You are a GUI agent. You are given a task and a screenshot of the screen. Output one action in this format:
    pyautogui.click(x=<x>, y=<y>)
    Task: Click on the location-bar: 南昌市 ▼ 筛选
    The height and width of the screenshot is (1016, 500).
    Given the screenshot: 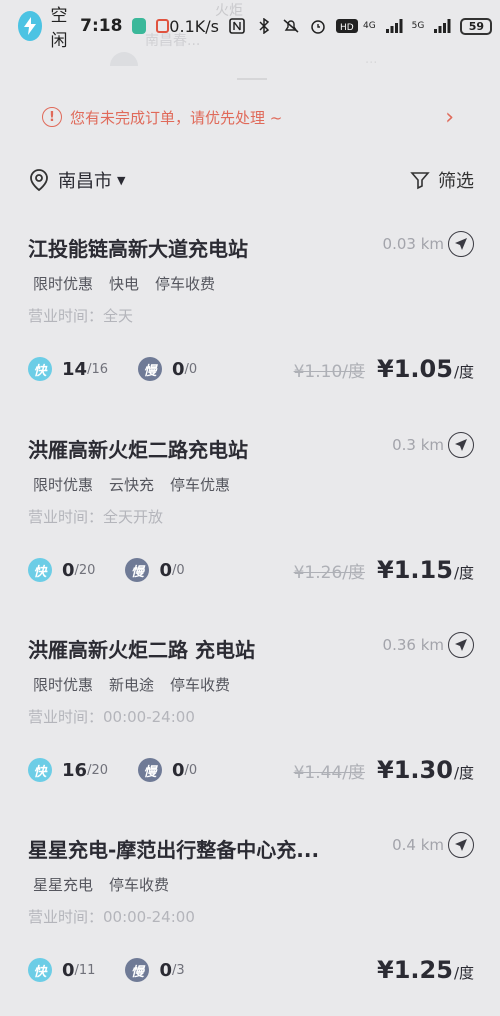 What is the action you would take?
    pyautogui.click(x=251, y=180)
    